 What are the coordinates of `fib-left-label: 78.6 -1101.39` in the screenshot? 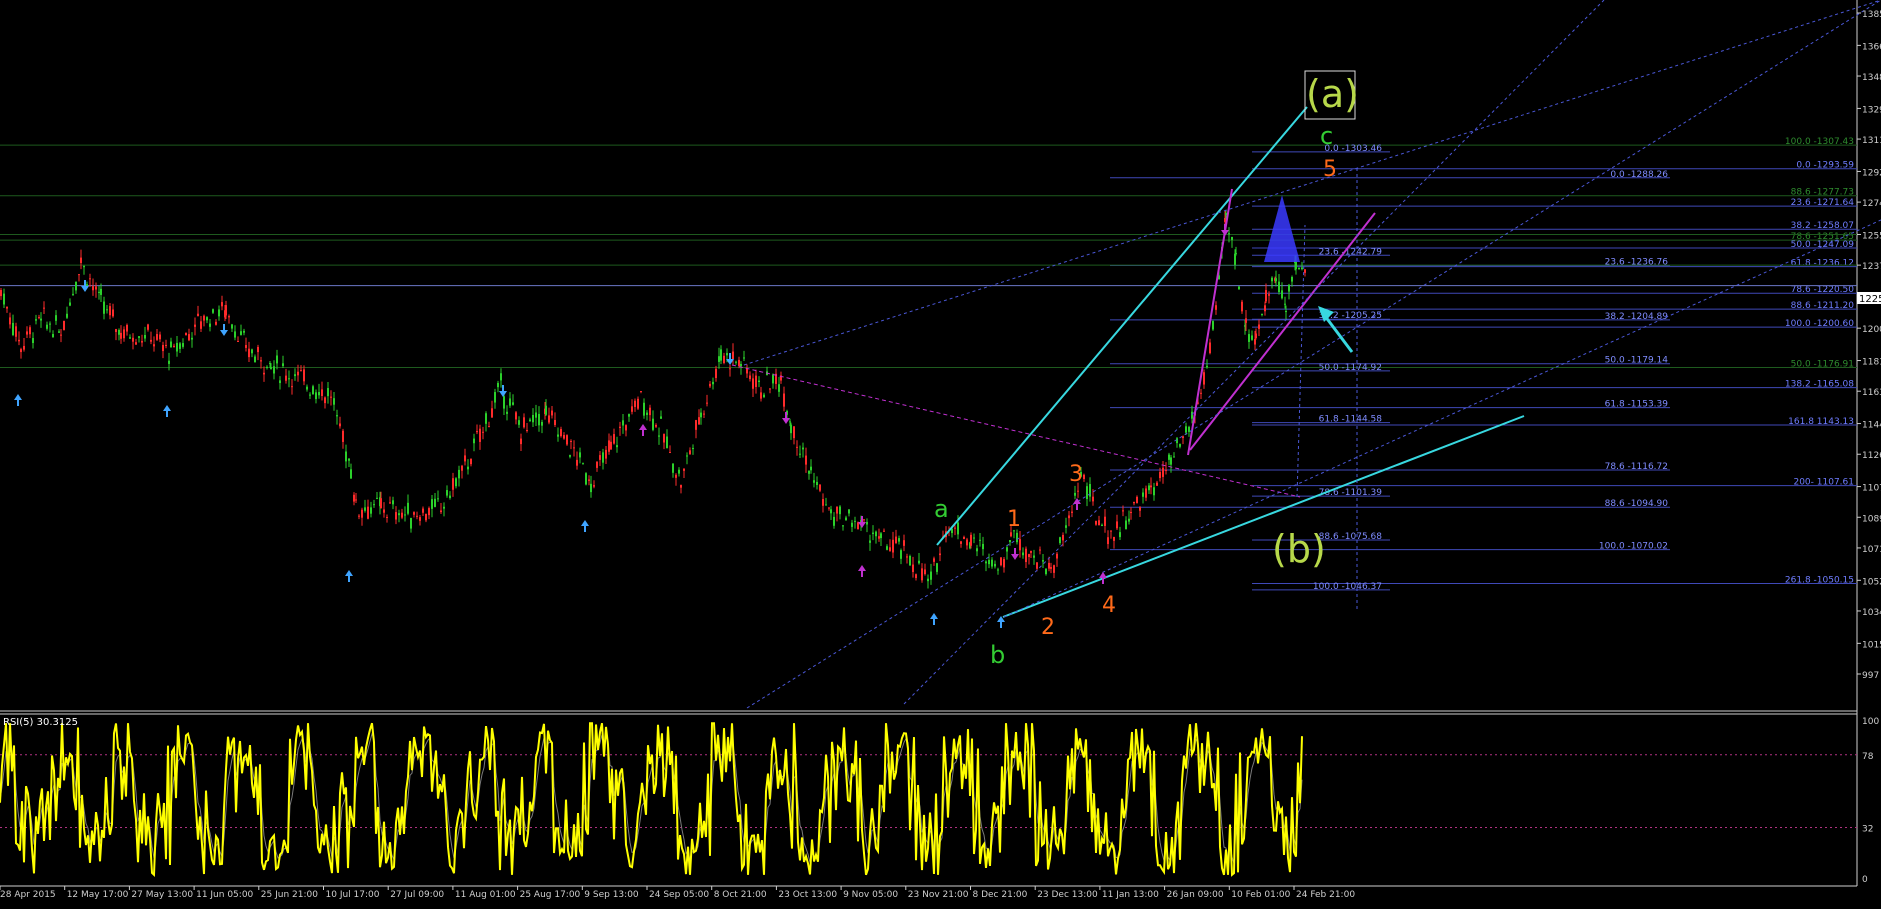 It's located at (1351, 493).